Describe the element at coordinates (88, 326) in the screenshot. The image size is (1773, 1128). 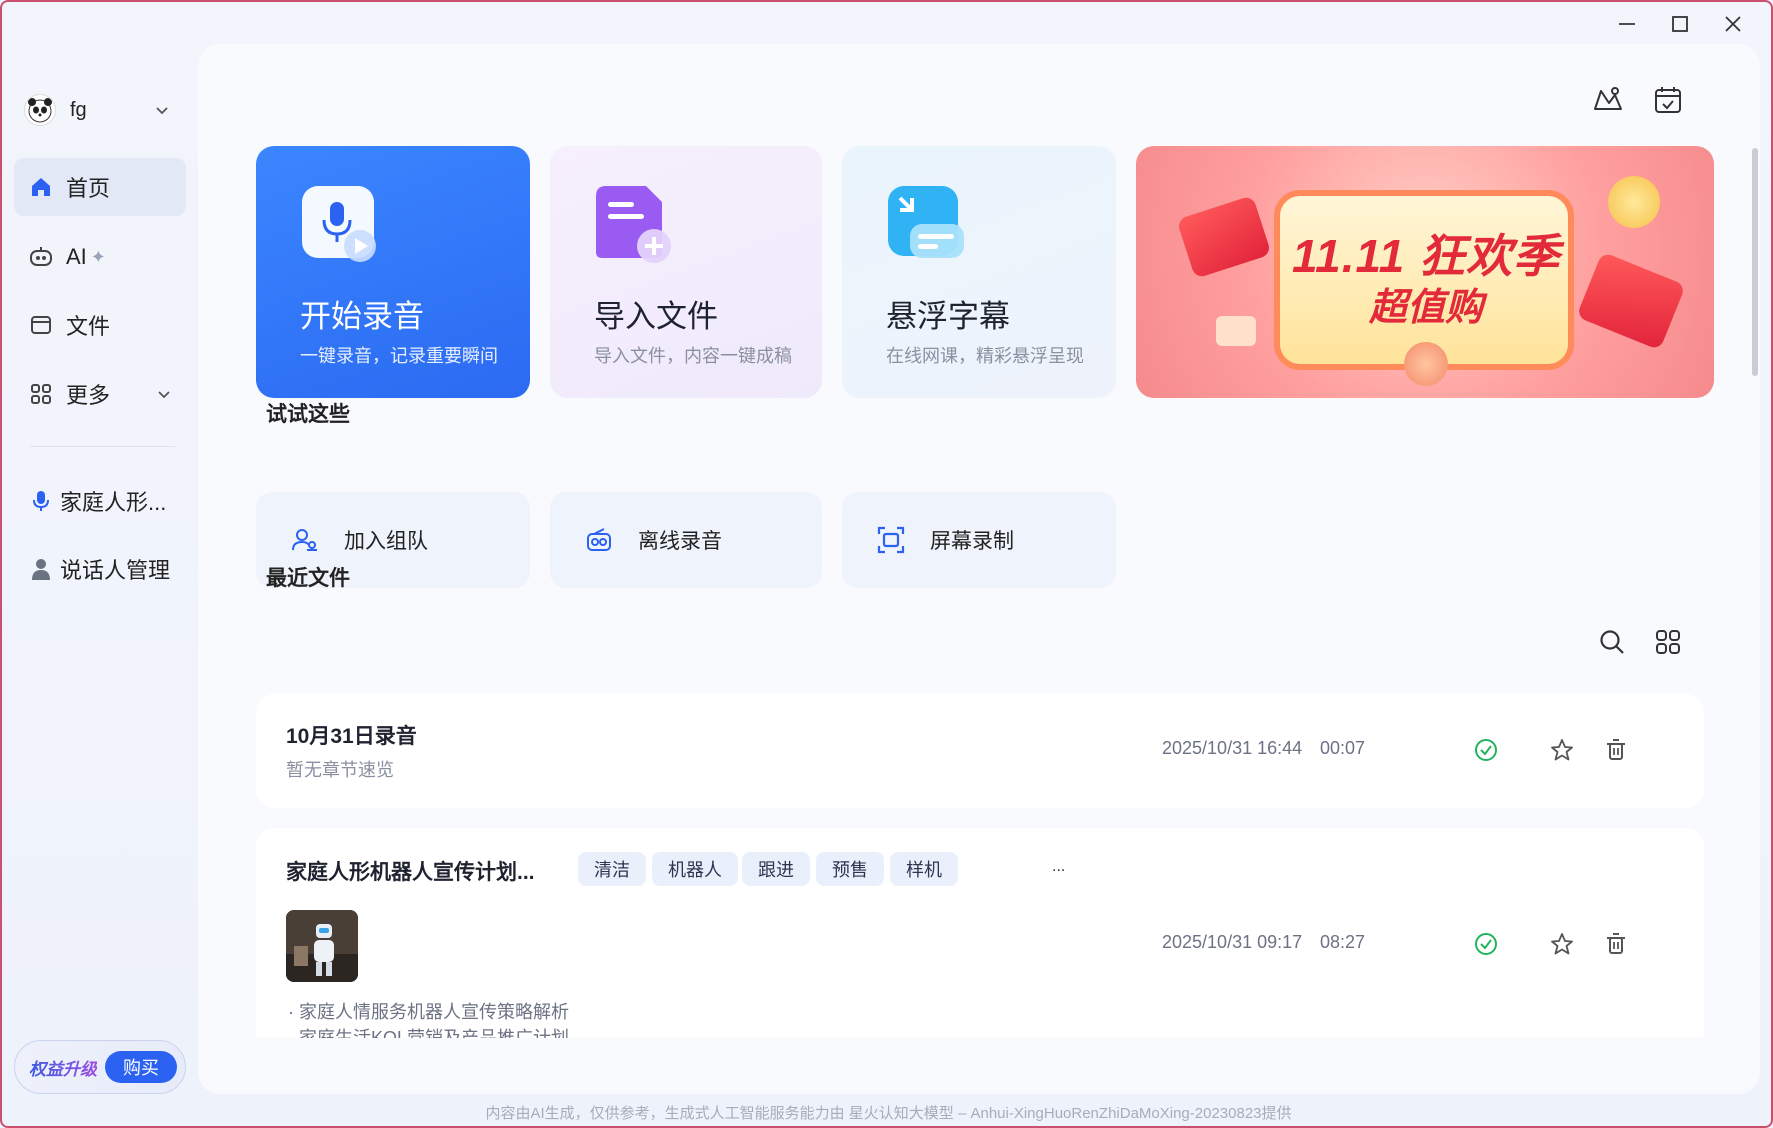
I see `nav-files-label: 文件` at that location.